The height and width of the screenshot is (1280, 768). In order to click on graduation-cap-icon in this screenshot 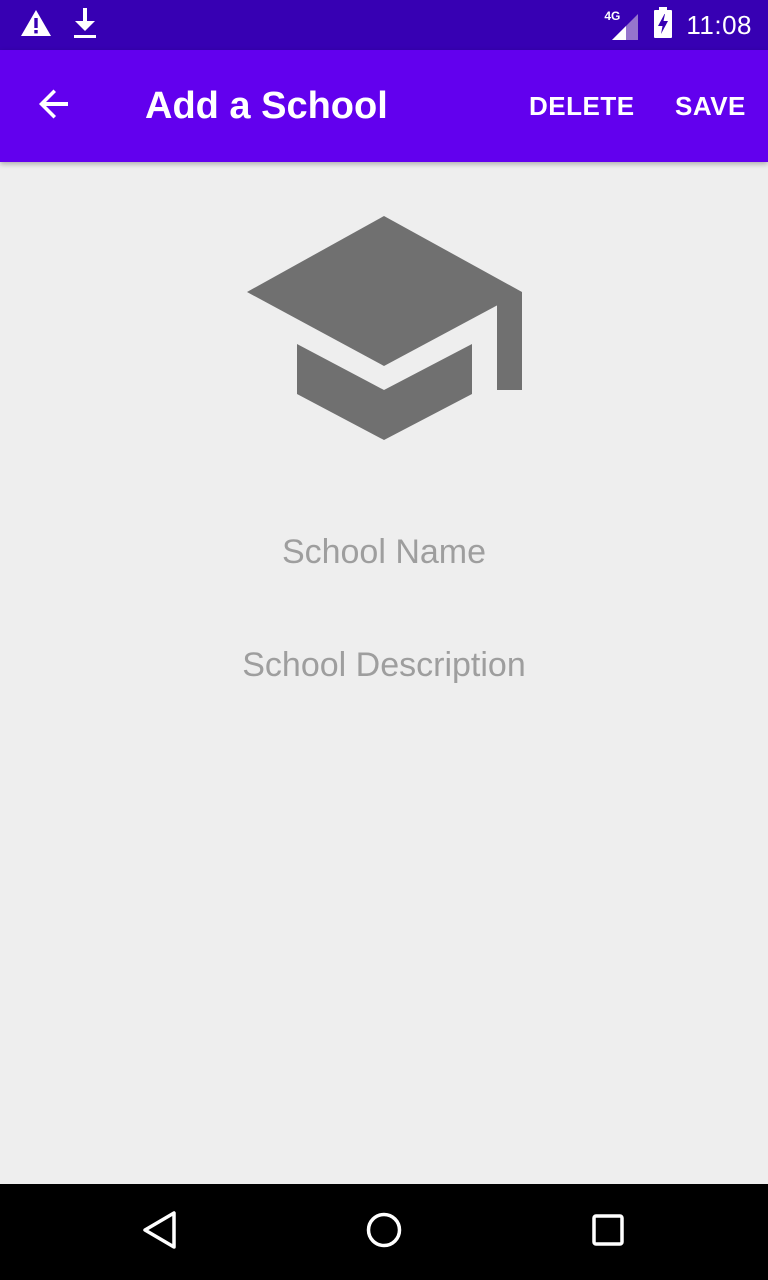, I will do `click(384, 328)`.